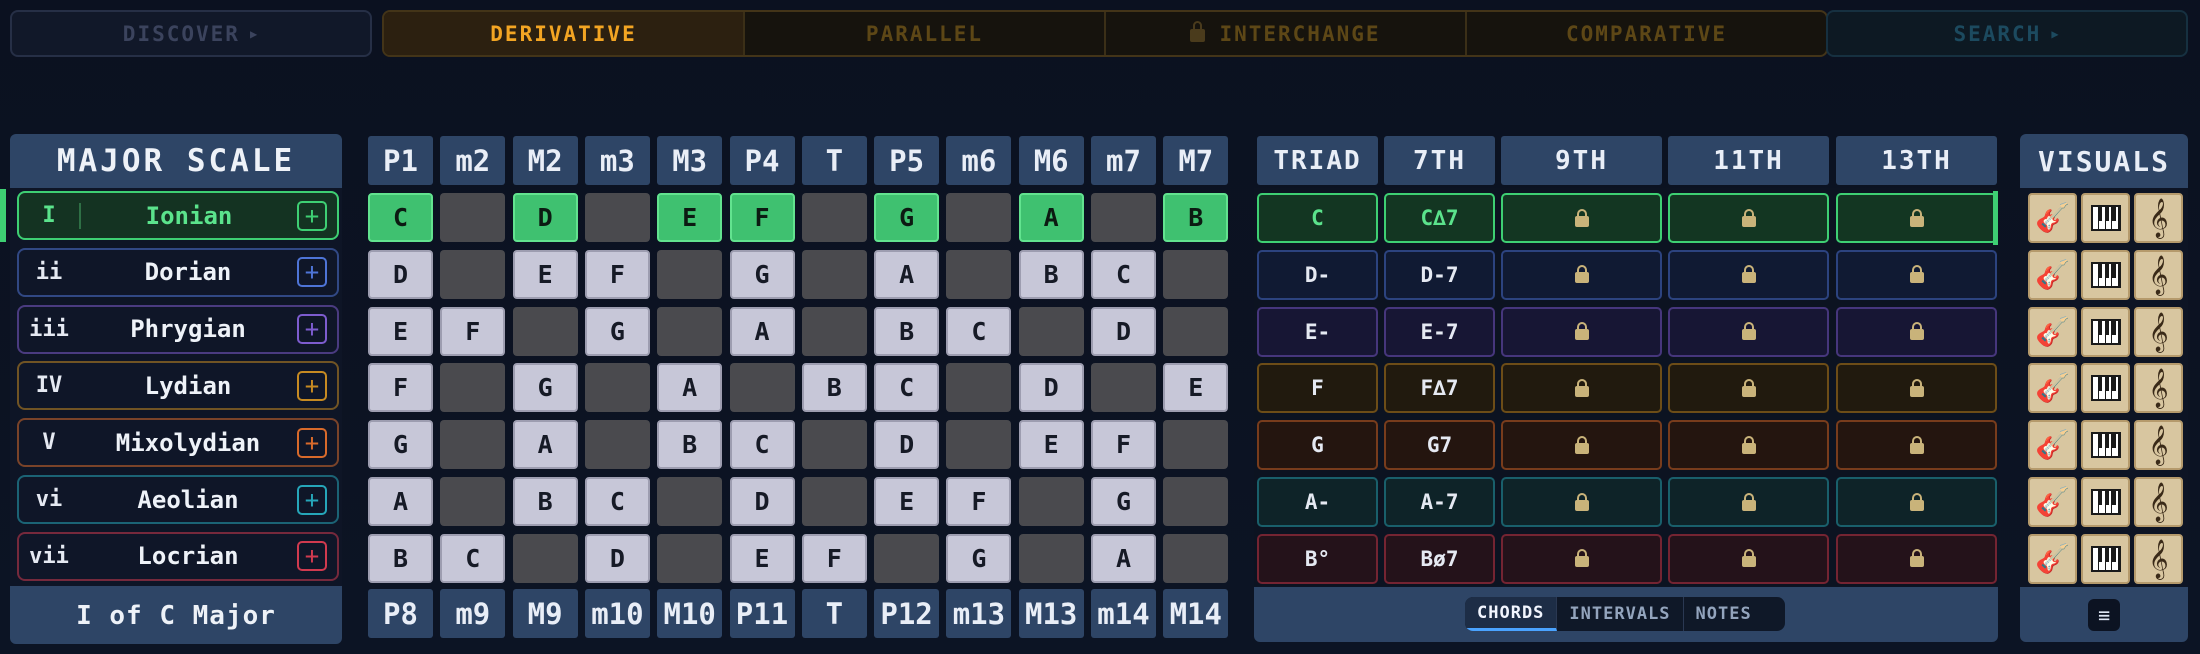 Image resolution: width=2200 pixels, height=654 pixels. I want to click on chord-cell: G7, so click(1439, 445).